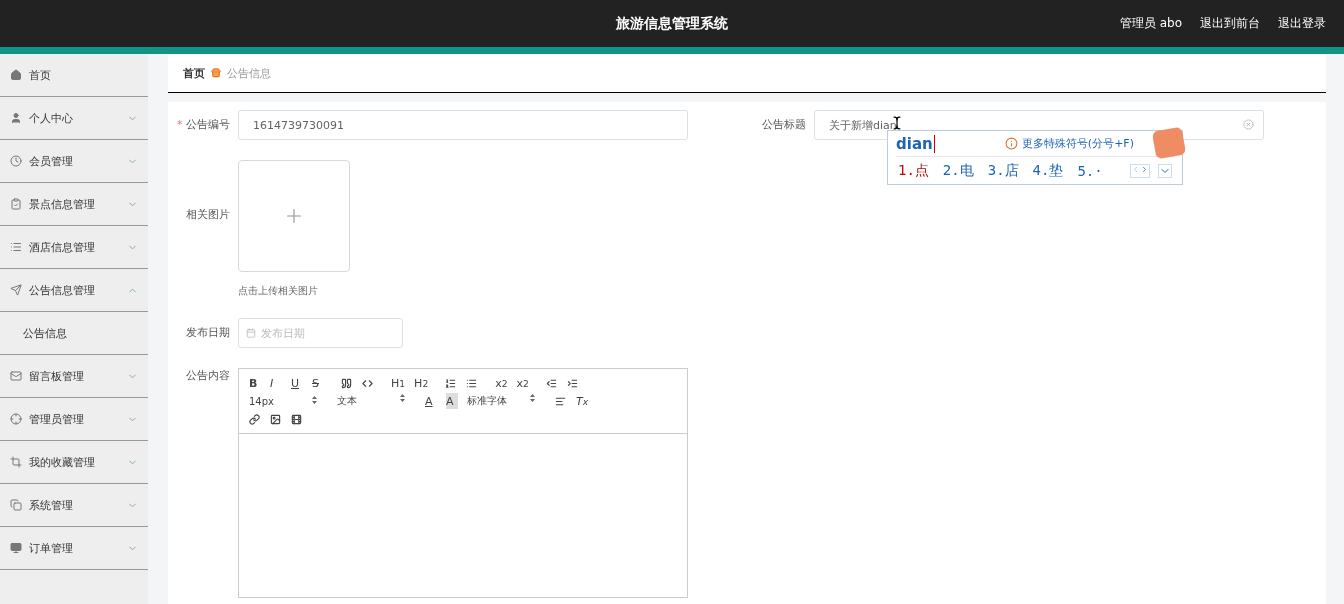 The image size is (1344, 604). I want to click on sidebar-item: 系统管理, so click(74, 505).